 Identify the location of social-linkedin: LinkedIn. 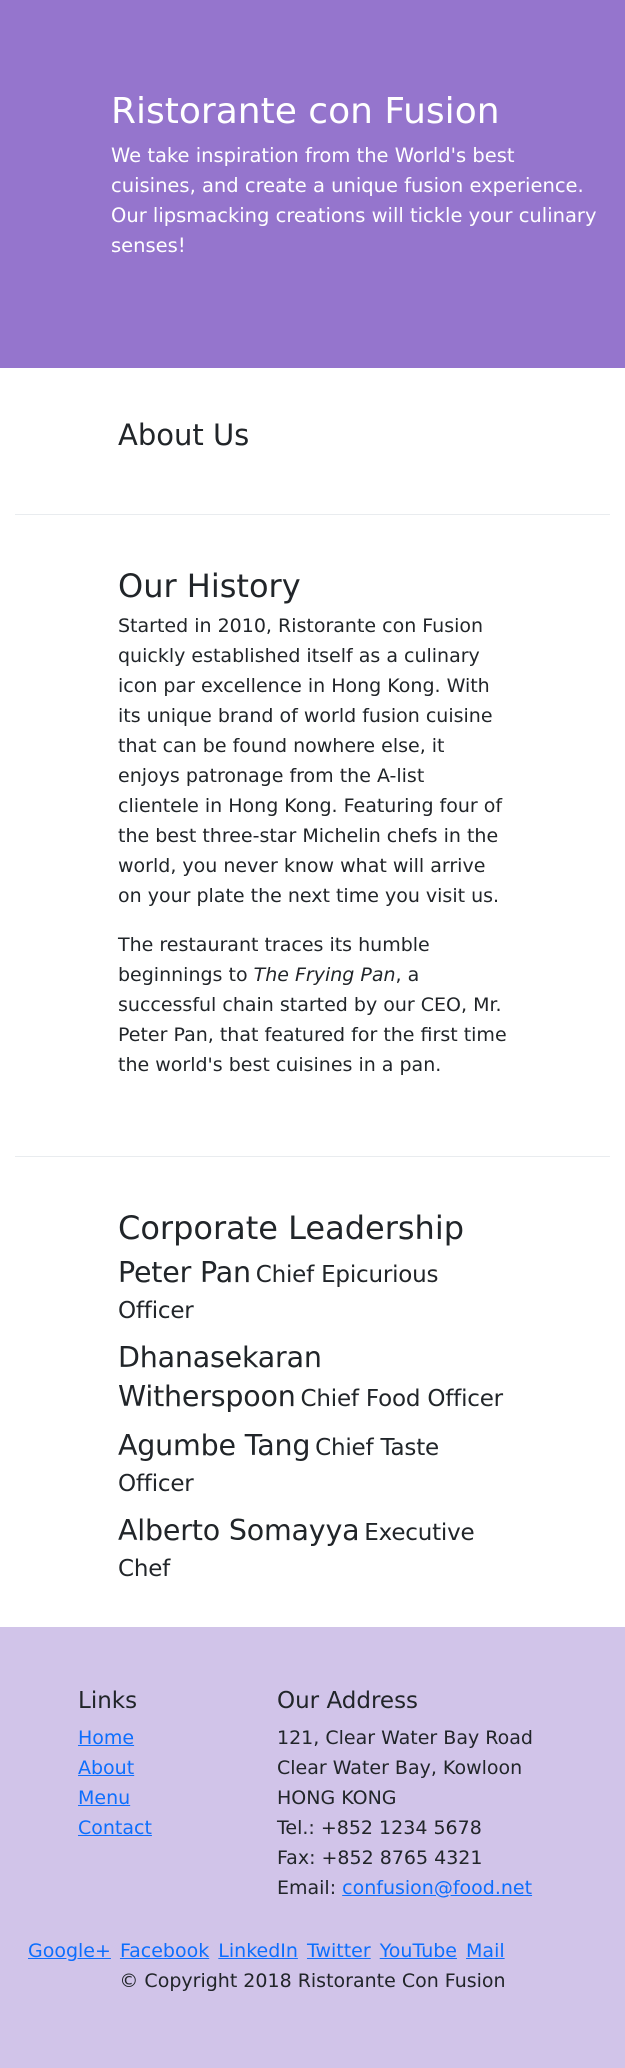
(258, 1951).